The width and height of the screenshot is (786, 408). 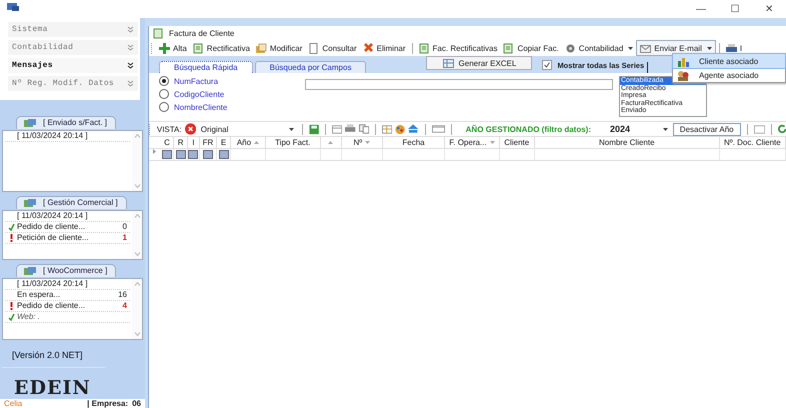 What do you see at coordinates (173, 48) in the screenshot?
I see `toolbar-button: Alta` at bounding box center [173, 48].